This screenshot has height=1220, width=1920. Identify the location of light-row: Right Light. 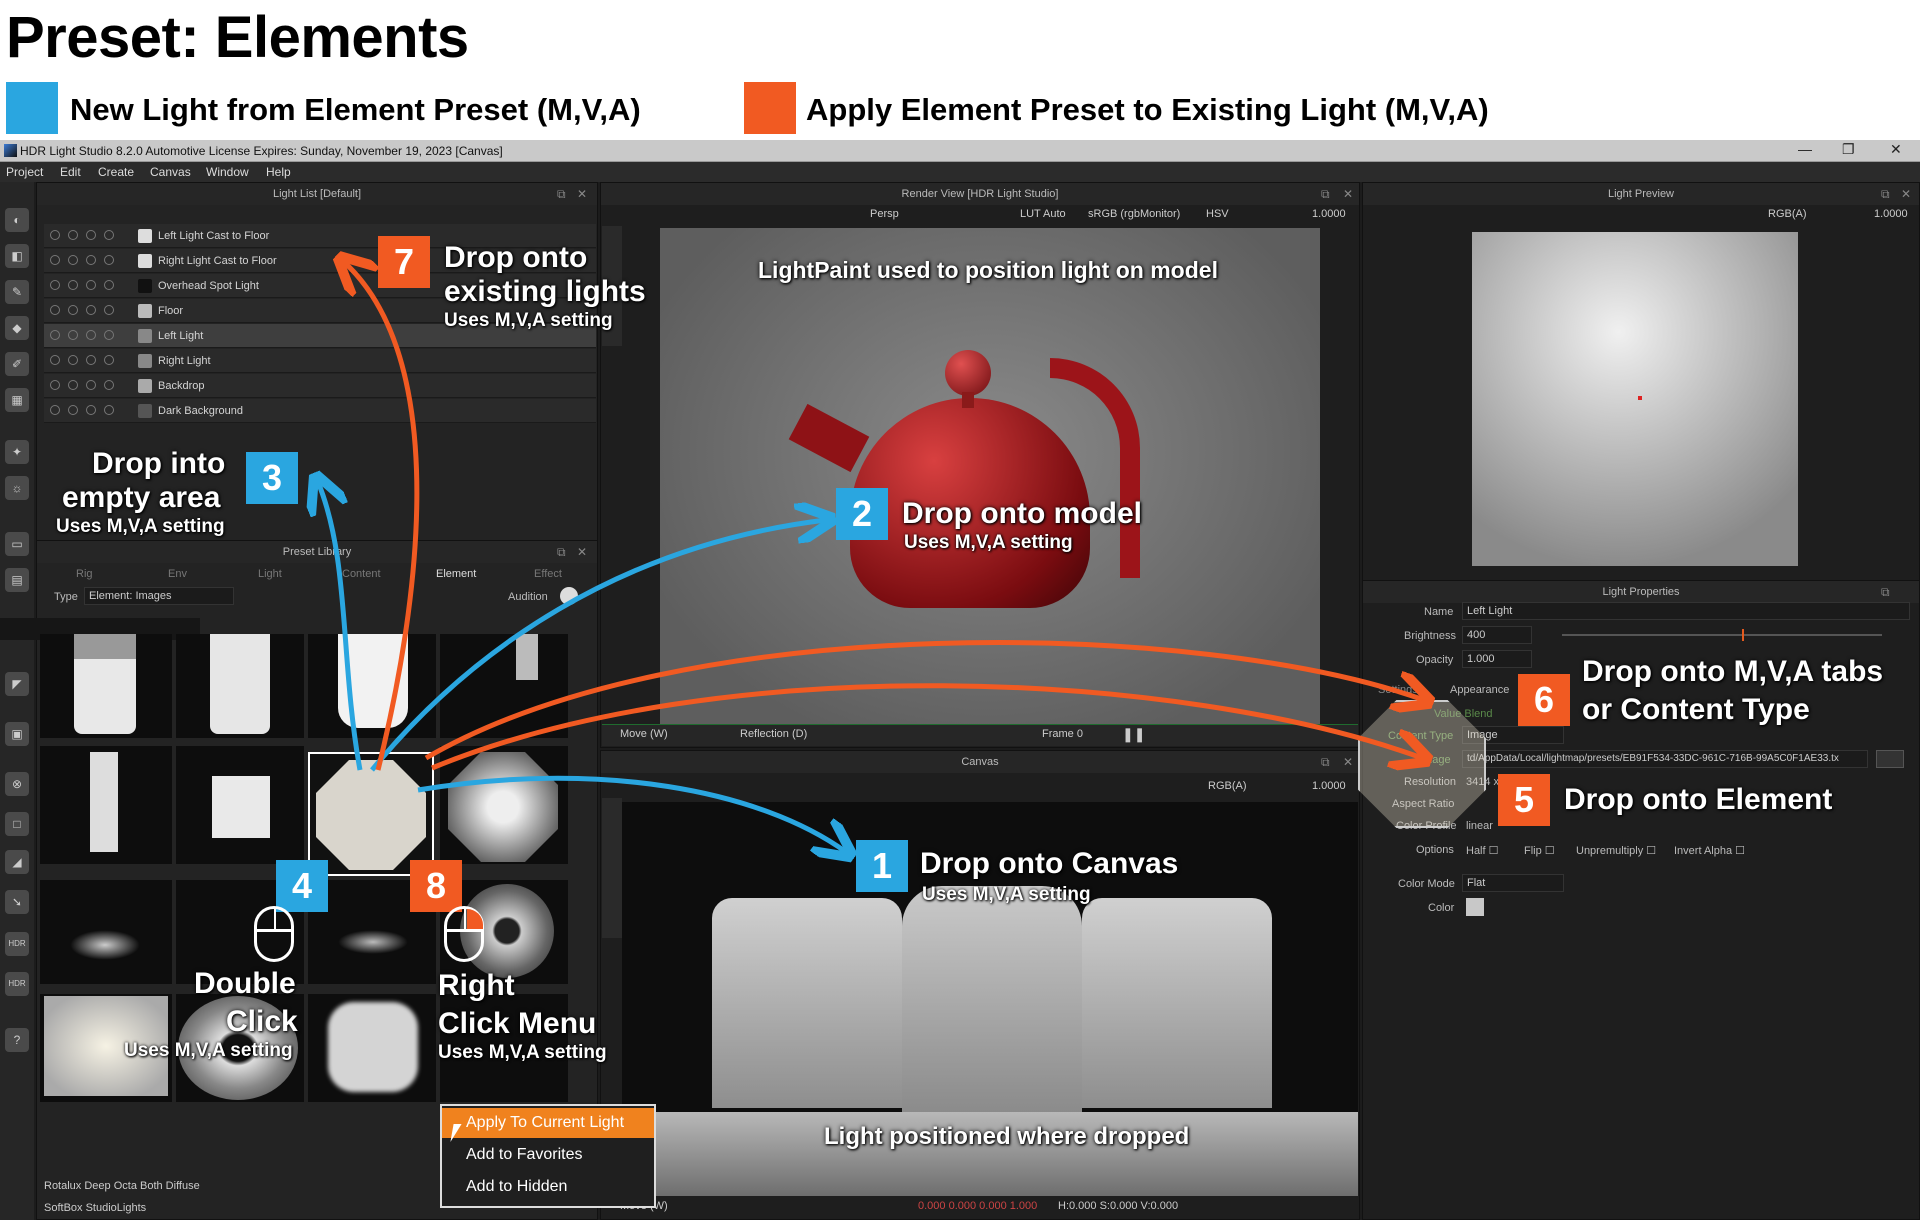
(320, 361).